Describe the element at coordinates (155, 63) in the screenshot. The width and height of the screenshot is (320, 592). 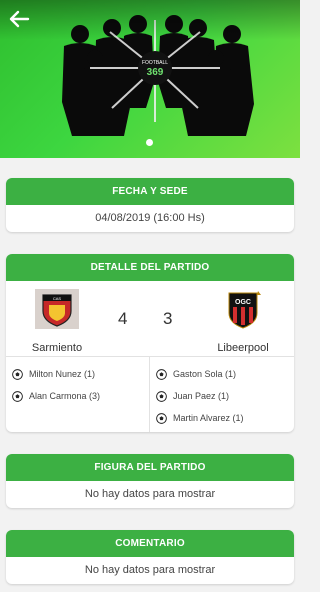
I see `logo-text: FOOTBALL` at that location.